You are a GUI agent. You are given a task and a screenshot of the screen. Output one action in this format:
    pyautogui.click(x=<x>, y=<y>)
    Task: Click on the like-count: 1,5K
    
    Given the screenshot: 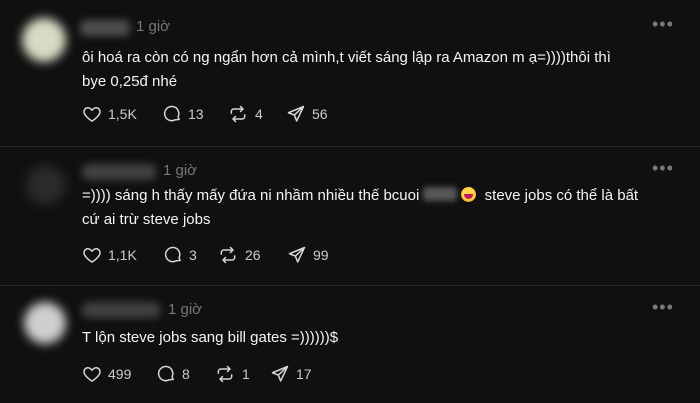 What is the action you would take?
    pyautogui.click(x=122, y=114)
    